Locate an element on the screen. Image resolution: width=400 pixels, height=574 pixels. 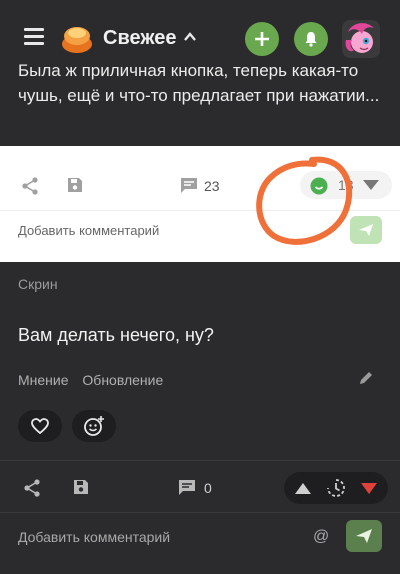
notifications-button is located at coordinates (311, 39).